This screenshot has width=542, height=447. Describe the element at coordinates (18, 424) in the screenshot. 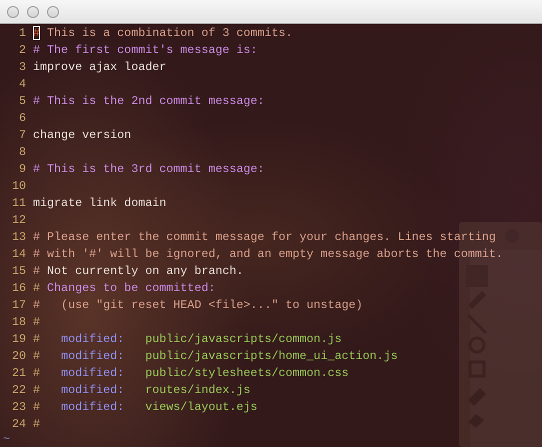

I see `line-number: 24` at that location.